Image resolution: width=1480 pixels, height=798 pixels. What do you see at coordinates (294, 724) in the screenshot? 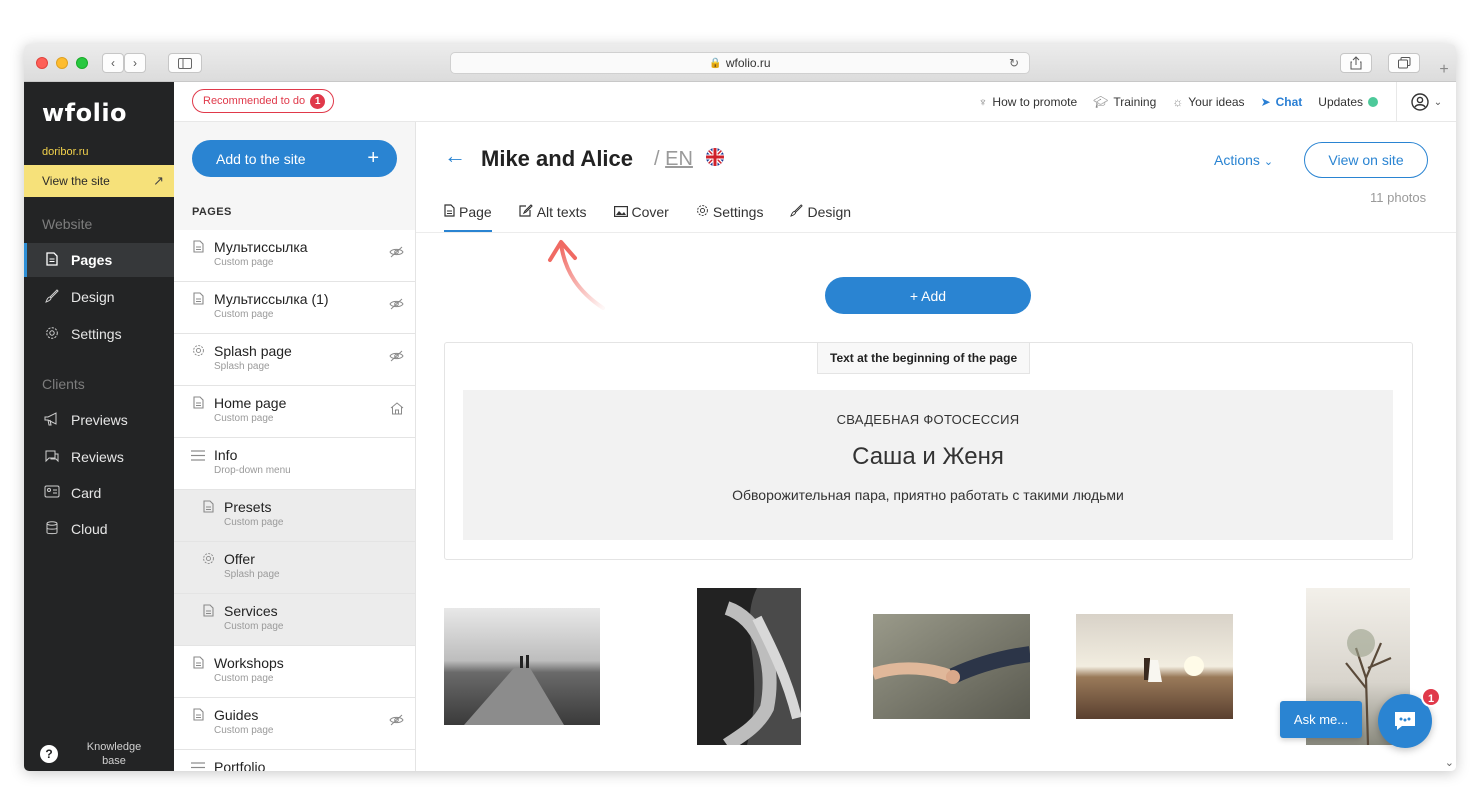
I see `page-list-item: Guides Custom page` at bounding box center [294, 724].